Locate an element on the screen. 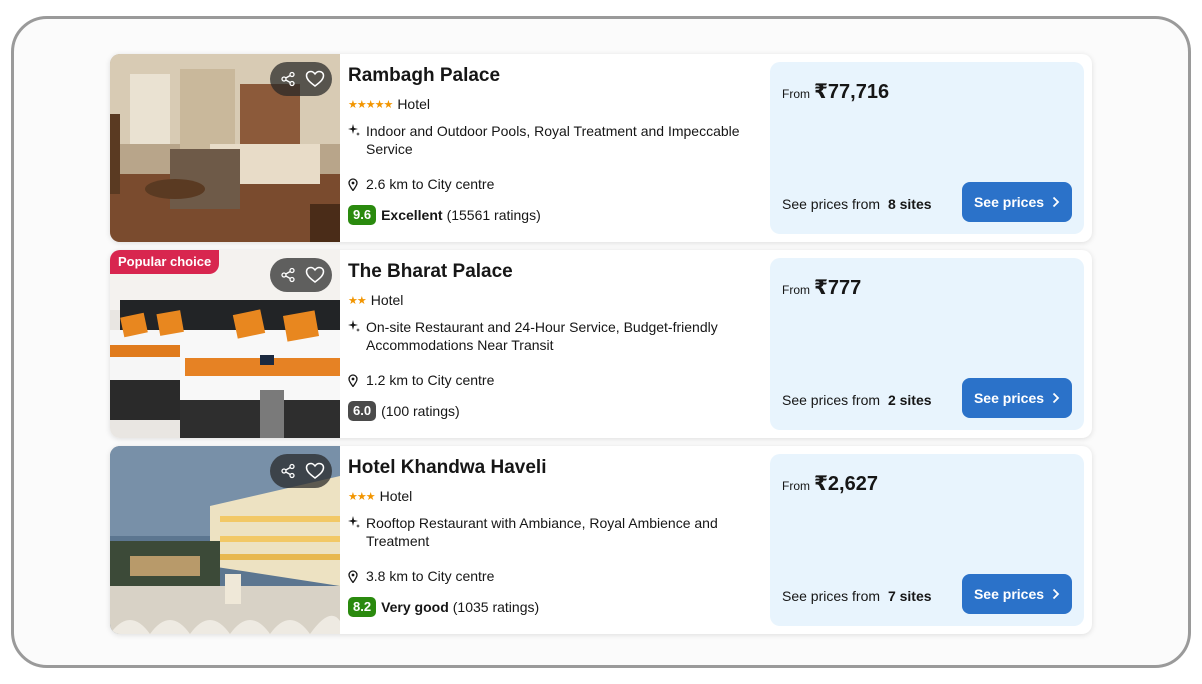 The image size is (1202, 684). distance-row: 2.6 km to City centre is located at coordinates (421, 184).